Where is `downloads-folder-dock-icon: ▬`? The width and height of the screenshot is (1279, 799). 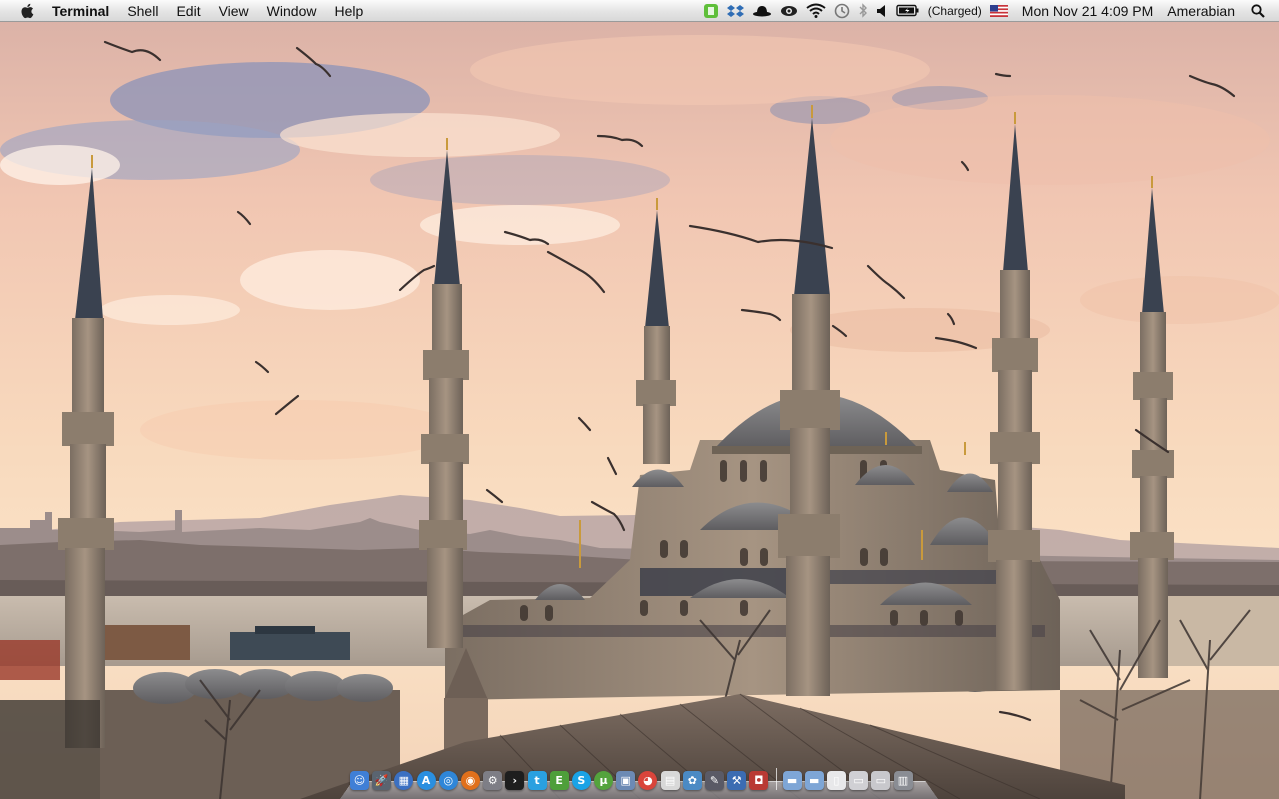 downloads-folder-dock-icon: ▬ is located at coordinates (814, 780).